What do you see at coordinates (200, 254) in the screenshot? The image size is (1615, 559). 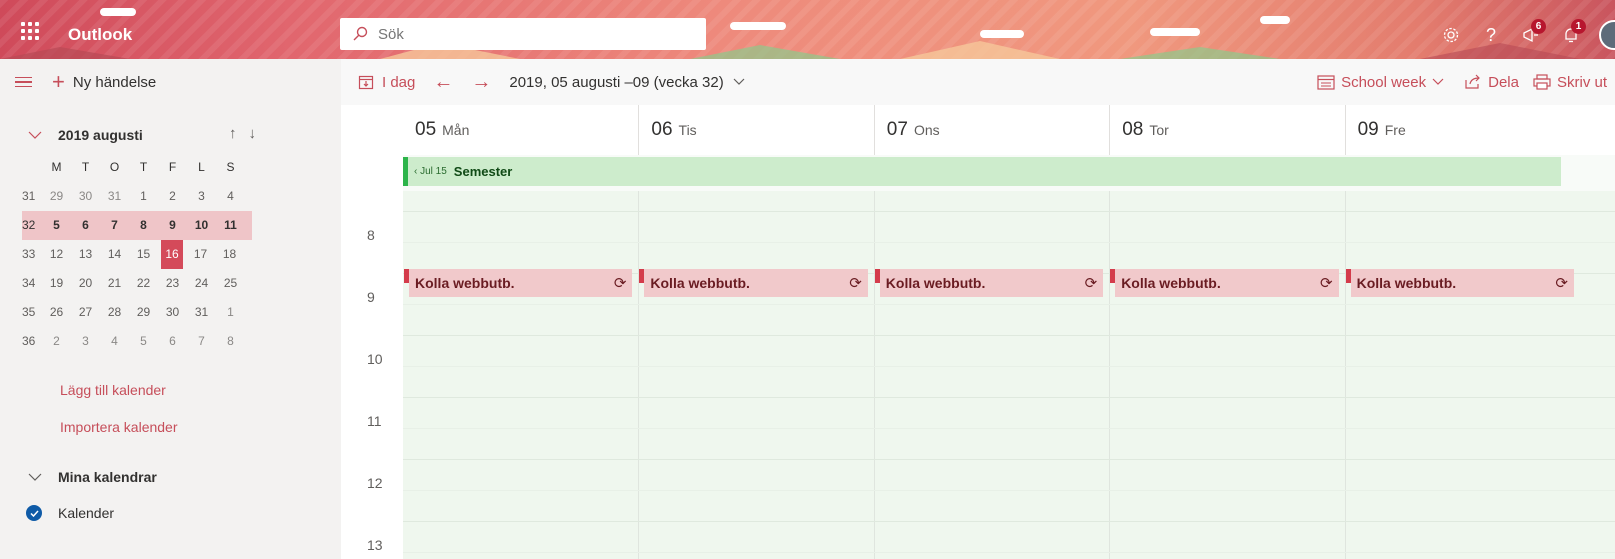 I see `date-cell: 17` at bounding box center [200, 254].